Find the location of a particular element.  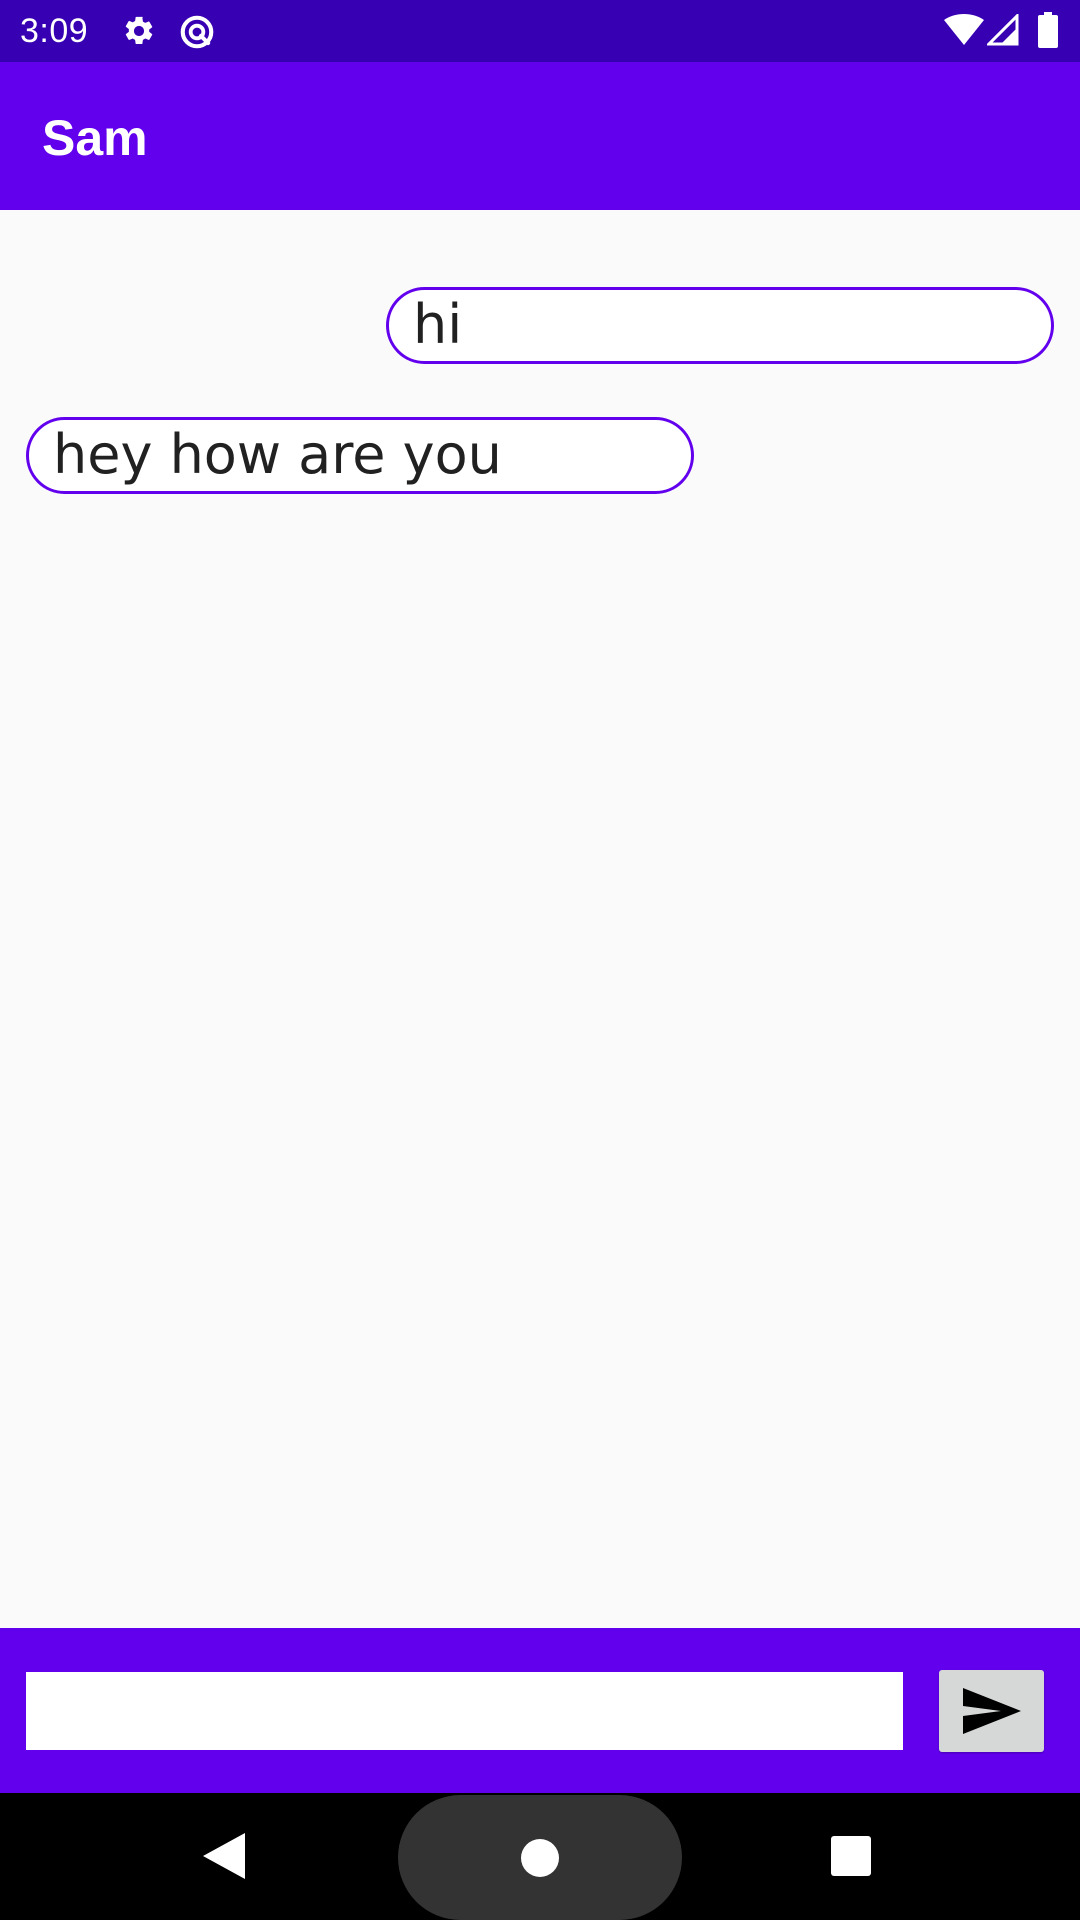

send-button is located at coordinates (991, 1711).